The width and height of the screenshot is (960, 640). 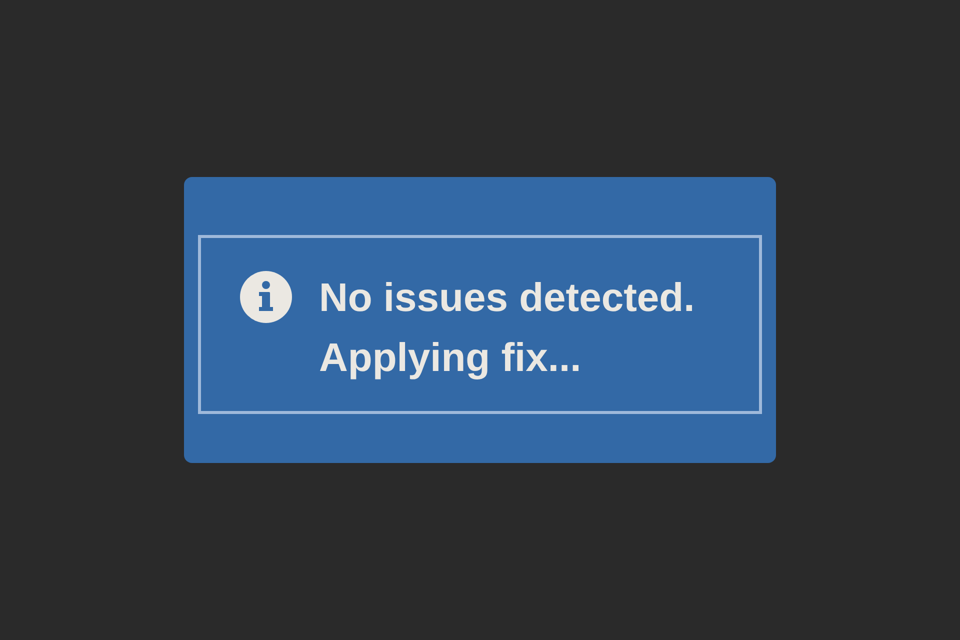 I want to click on info-icon, so click(x=266, y=297).